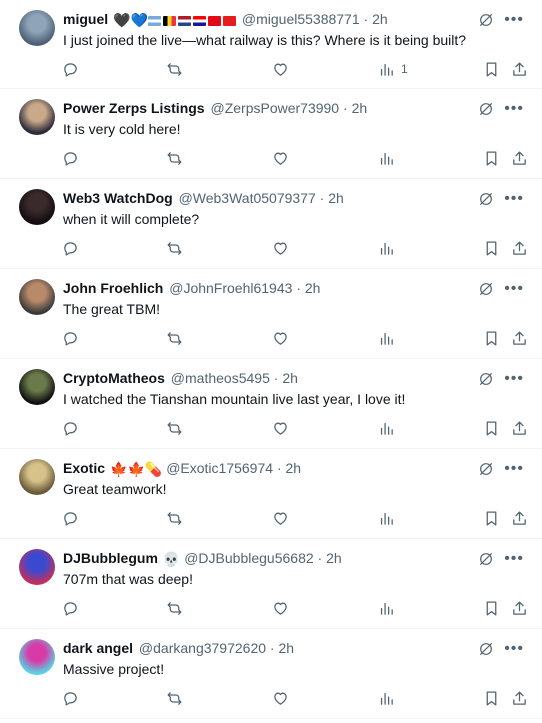  Describe the element at coordinates (134, 108) in the screenshot. I see `display-name: Power Zerps Listings` at that location.